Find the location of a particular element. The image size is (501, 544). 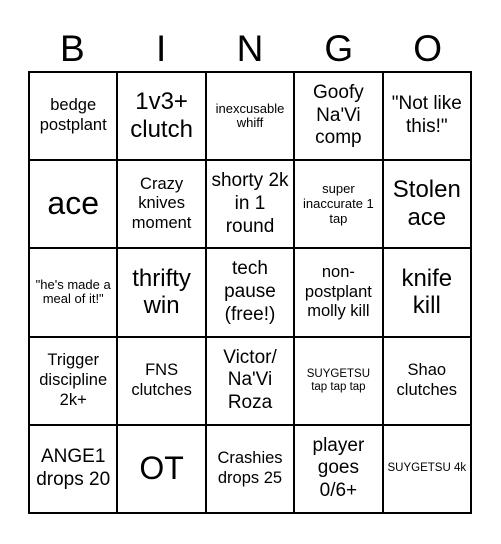

bingo-cell: Trigger discipline 2k+ is located at coordinates (73, 380).